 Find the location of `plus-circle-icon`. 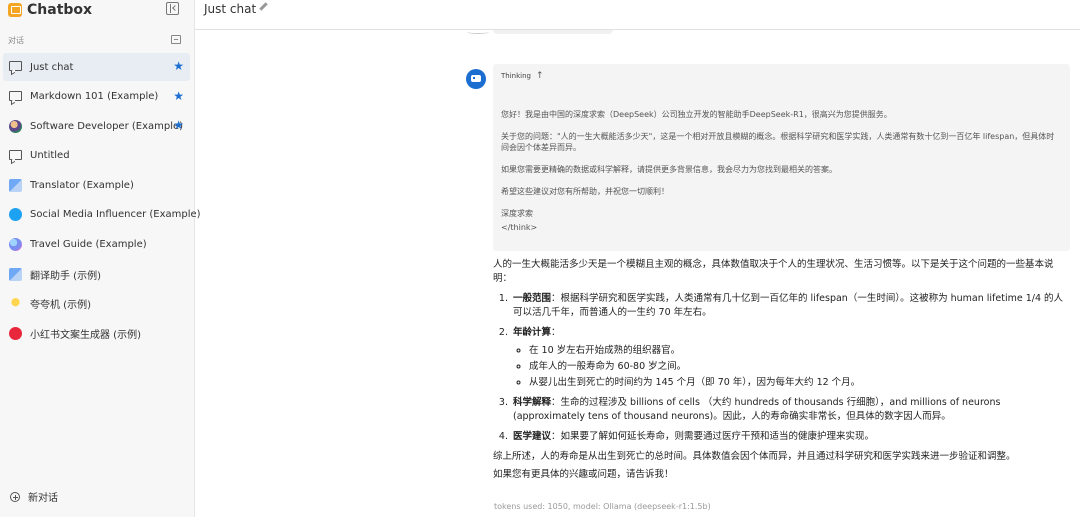

plus-circle-icon is located at coordinates (15, 496).